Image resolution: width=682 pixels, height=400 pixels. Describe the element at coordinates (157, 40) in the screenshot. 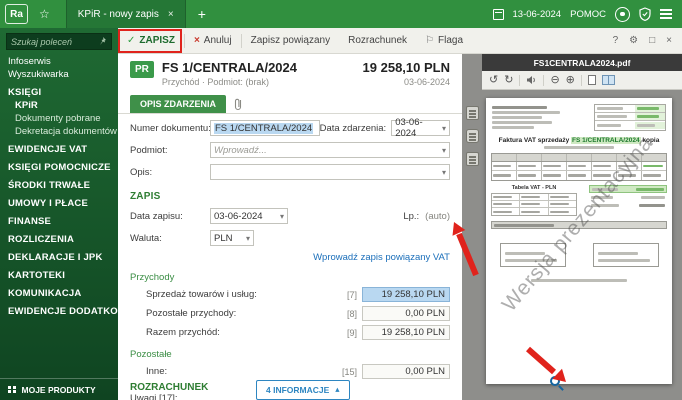

I see `save-label: ZAPISZ` at that location.